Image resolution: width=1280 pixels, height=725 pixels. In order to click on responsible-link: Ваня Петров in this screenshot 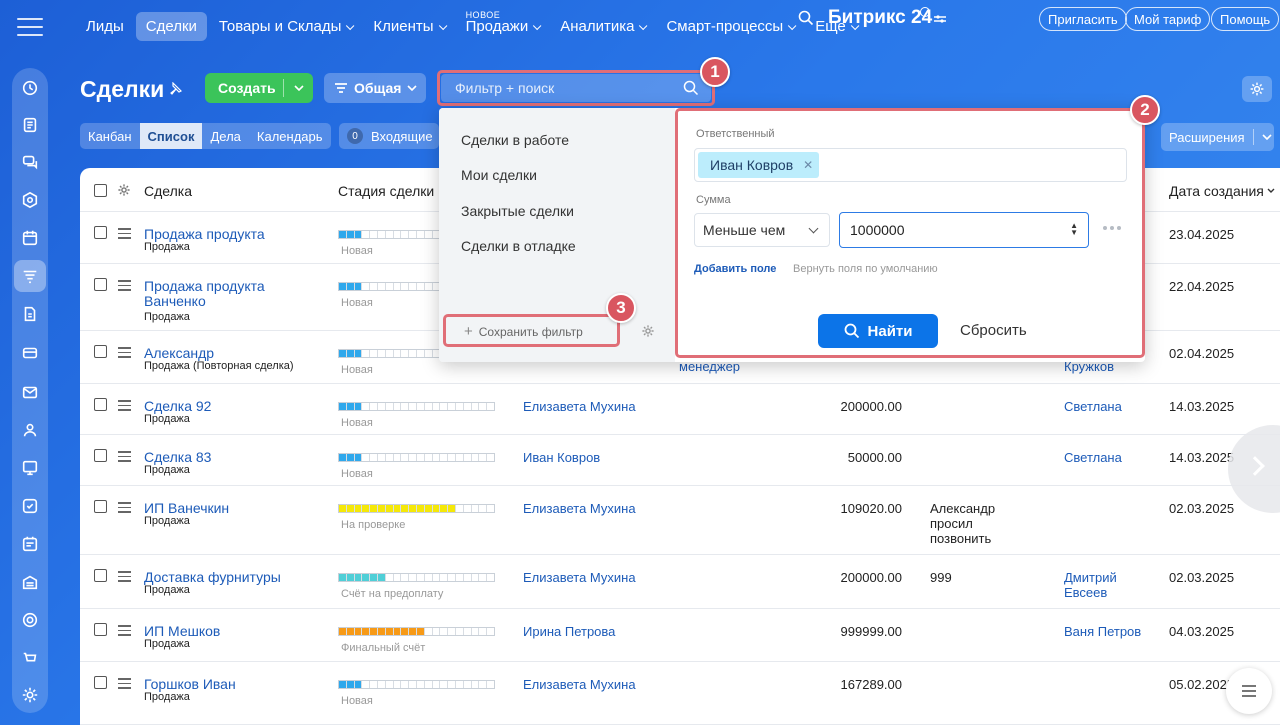, I will do `click(1104, 631)`.